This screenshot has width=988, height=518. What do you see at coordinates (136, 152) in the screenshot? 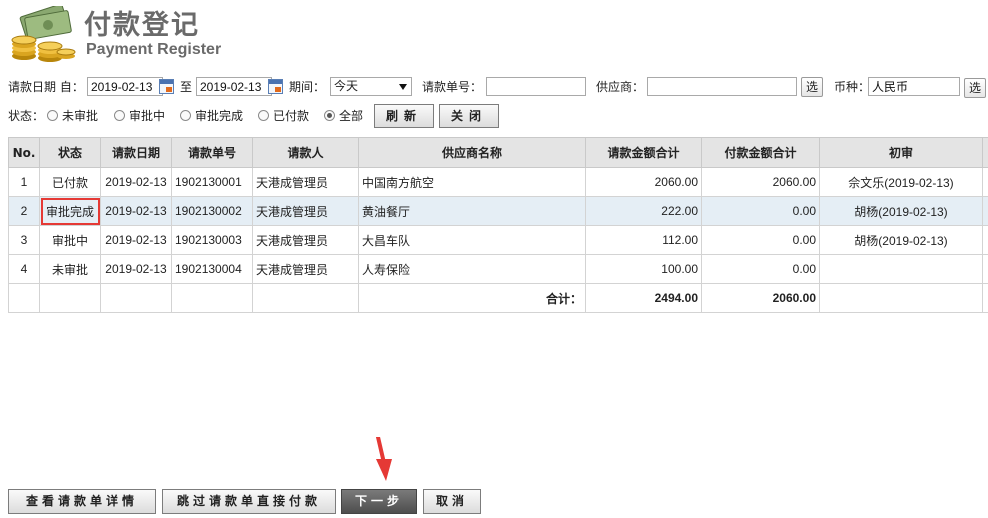
I see `col-header-date: 请款日期` at bounding box center [136, 152].